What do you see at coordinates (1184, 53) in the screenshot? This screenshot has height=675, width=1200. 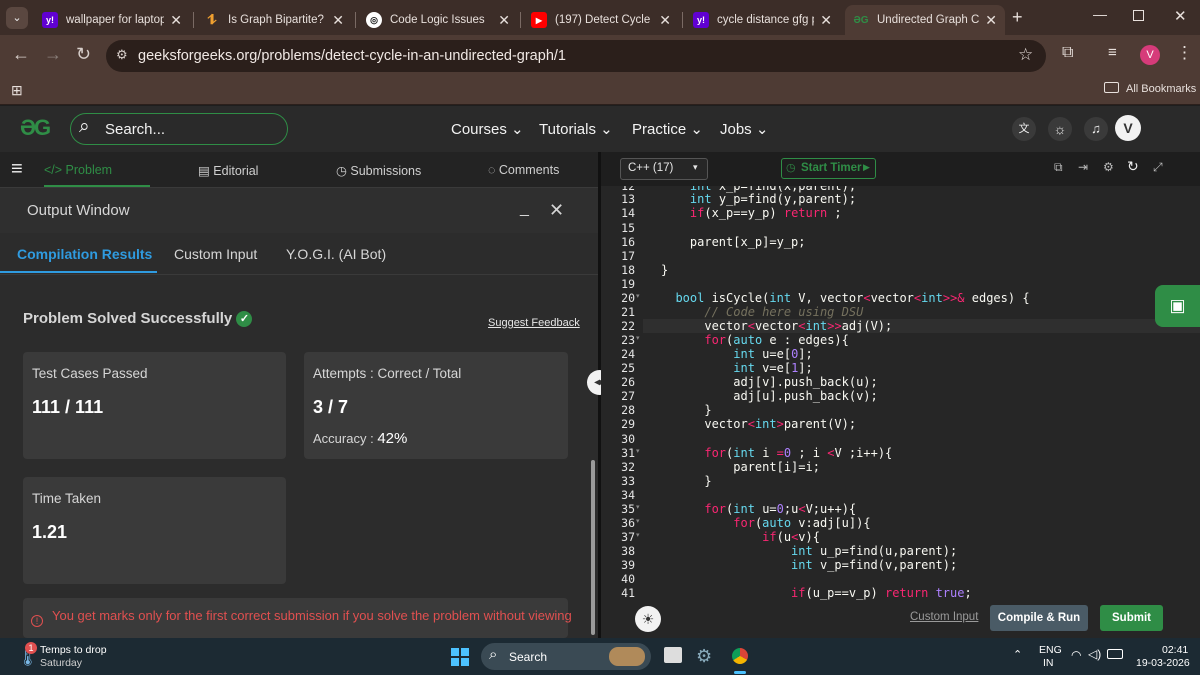 I see `menu-kebab-icon: ⋮` at bounding box center [1184, 53].